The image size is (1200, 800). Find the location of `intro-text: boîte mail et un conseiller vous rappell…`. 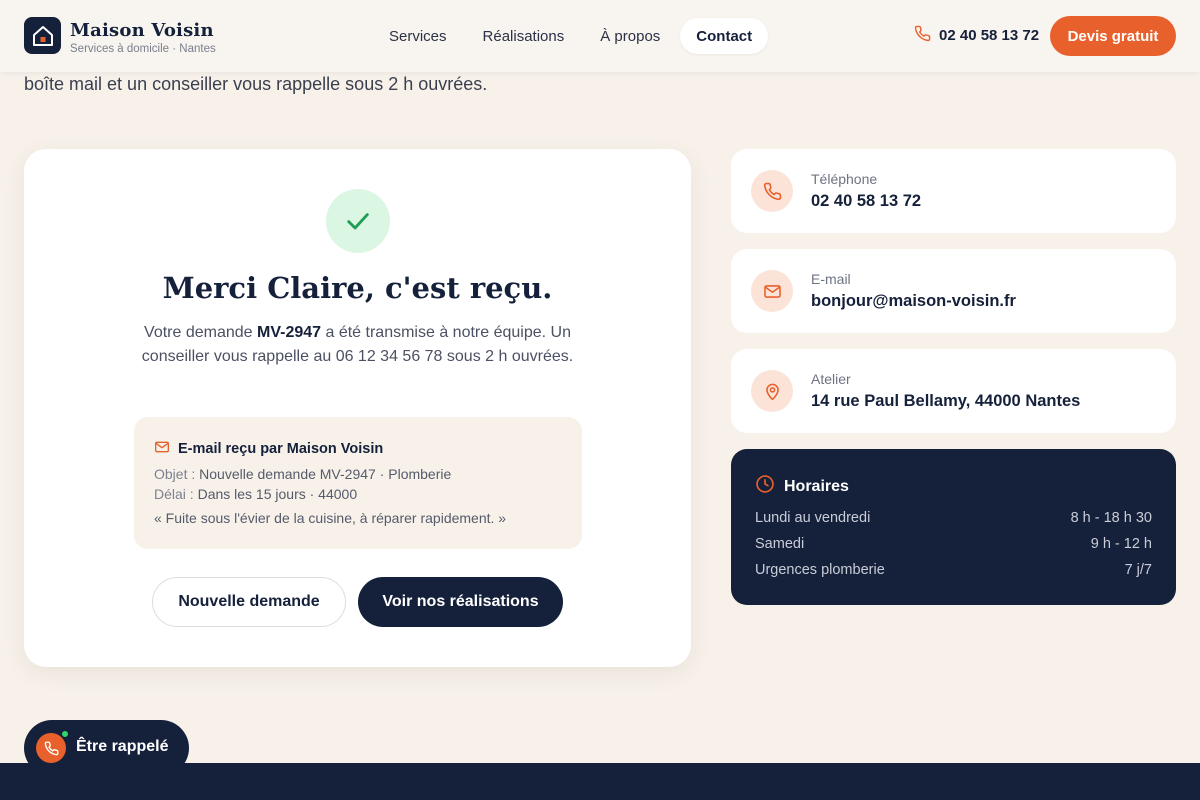

intro-text: boîte mail et un conseiller vous rappell… is located at coordinates (256, 84).